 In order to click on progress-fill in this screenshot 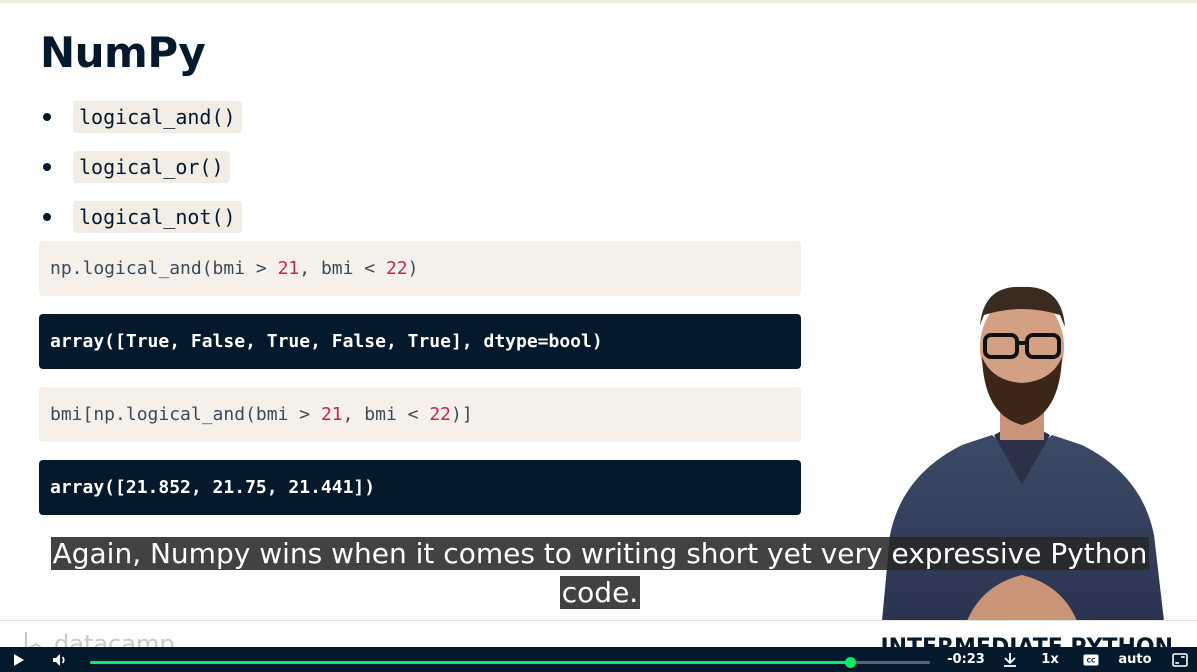, I will do `click(470, 662)`.